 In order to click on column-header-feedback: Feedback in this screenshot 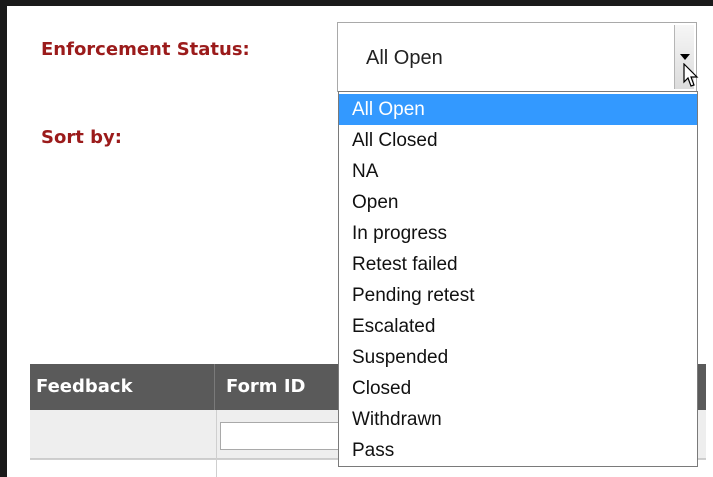, I will do `click(125, 387)`.